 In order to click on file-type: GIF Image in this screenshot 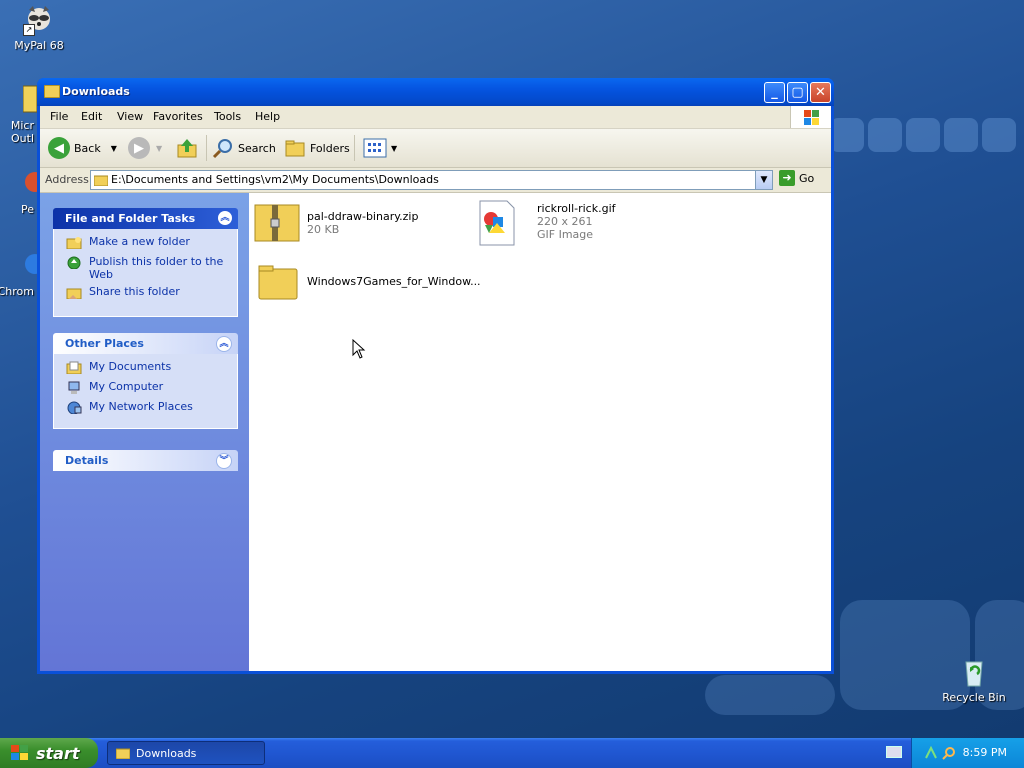, I will do `click(565, 234)`.